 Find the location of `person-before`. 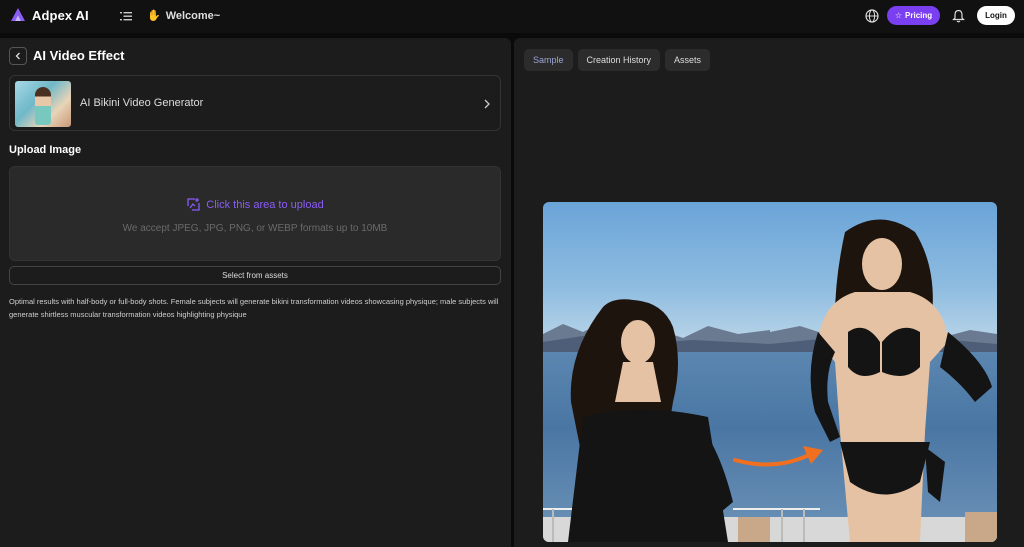

person-before is located at coordinates (650, 420).